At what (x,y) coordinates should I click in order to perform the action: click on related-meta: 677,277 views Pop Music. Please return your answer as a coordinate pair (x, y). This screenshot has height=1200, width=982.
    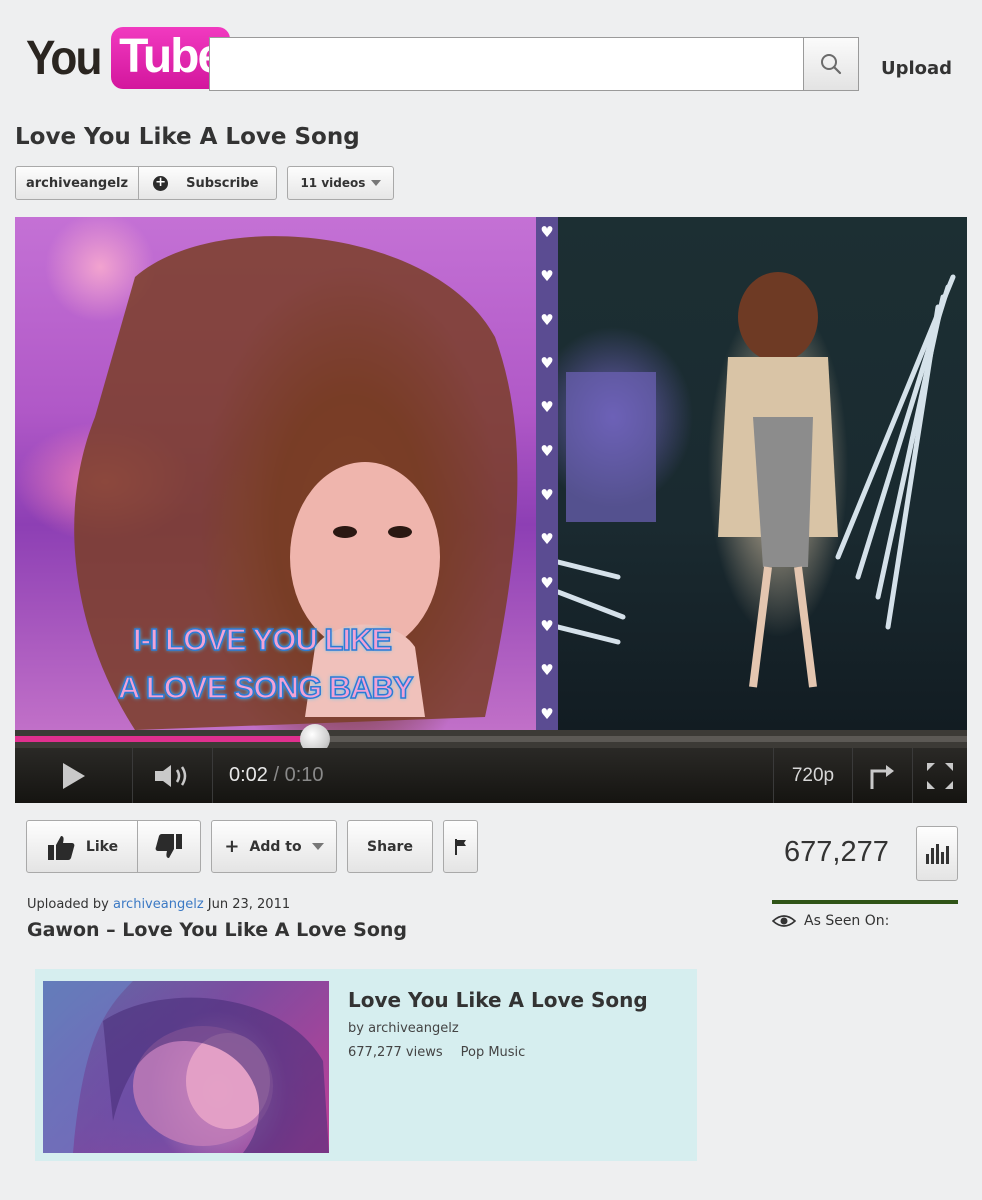
    Looking at the image, I should click on (436, 1052).